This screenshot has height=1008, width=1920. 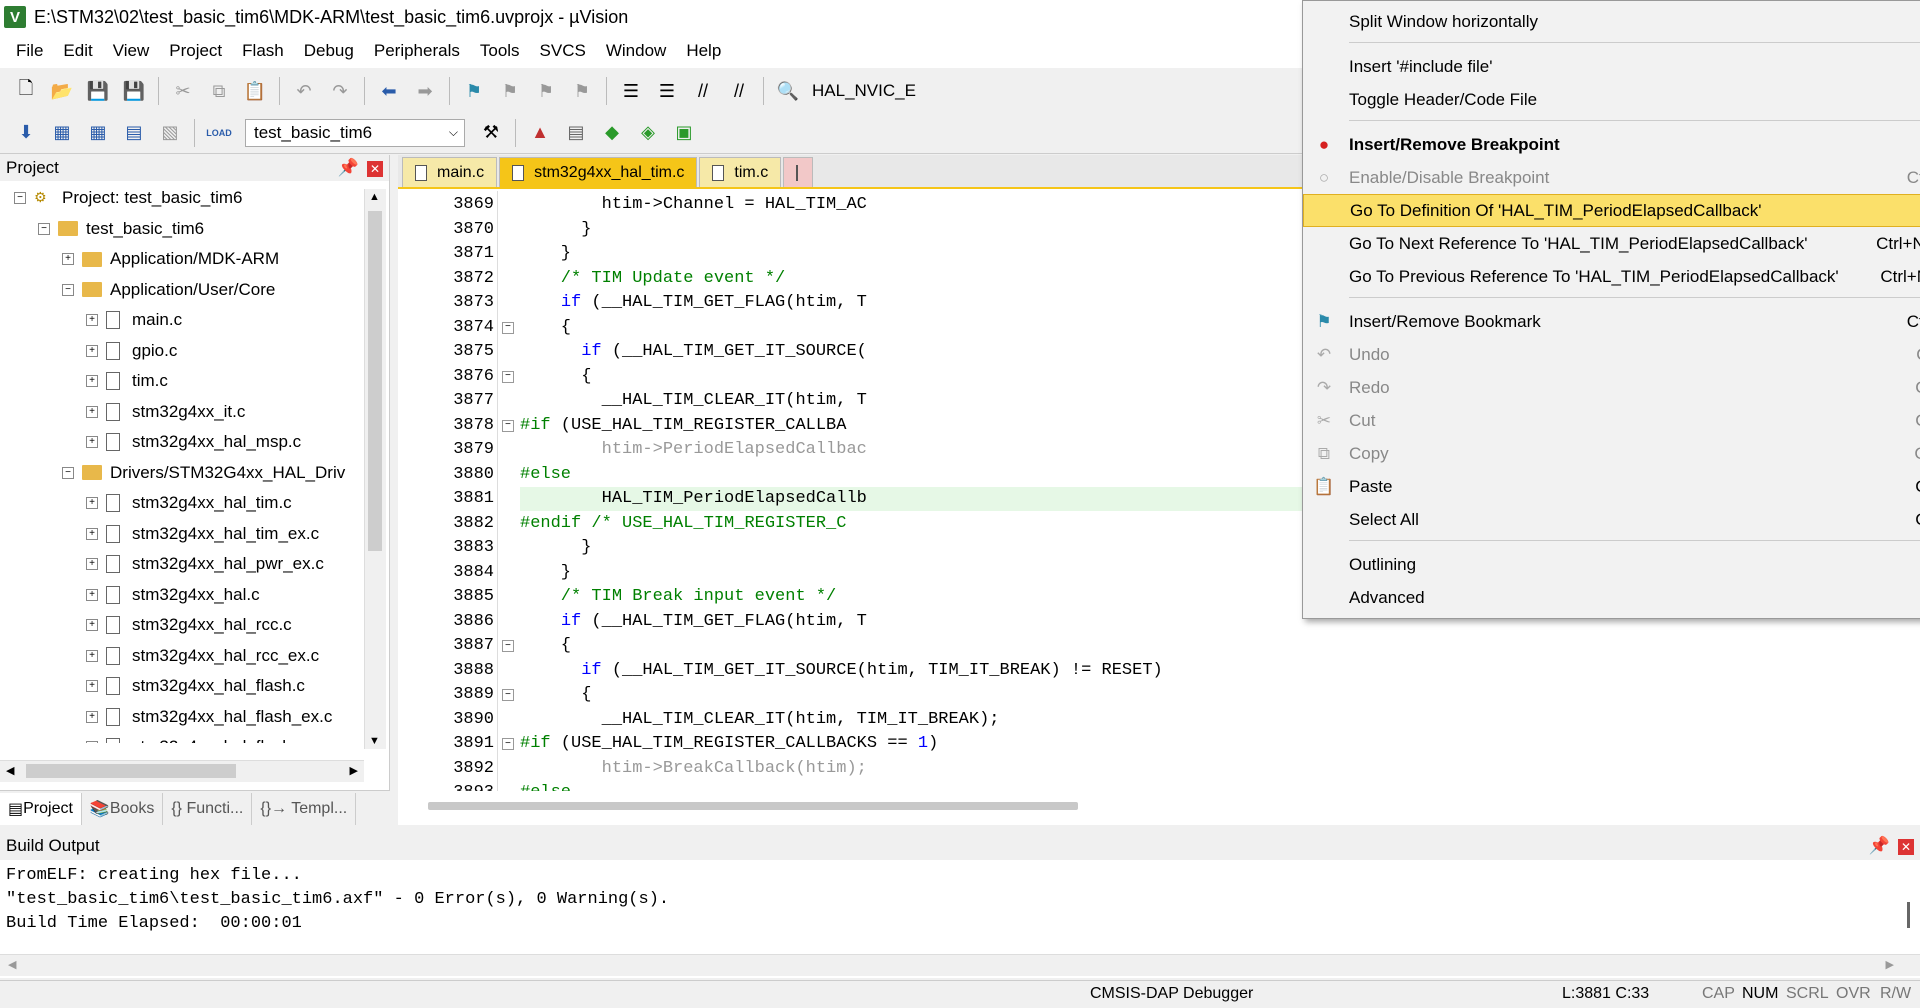 I want to click on tree-item: + stm32g4xx_hal_rcc.c, so click(x=189, y=625).